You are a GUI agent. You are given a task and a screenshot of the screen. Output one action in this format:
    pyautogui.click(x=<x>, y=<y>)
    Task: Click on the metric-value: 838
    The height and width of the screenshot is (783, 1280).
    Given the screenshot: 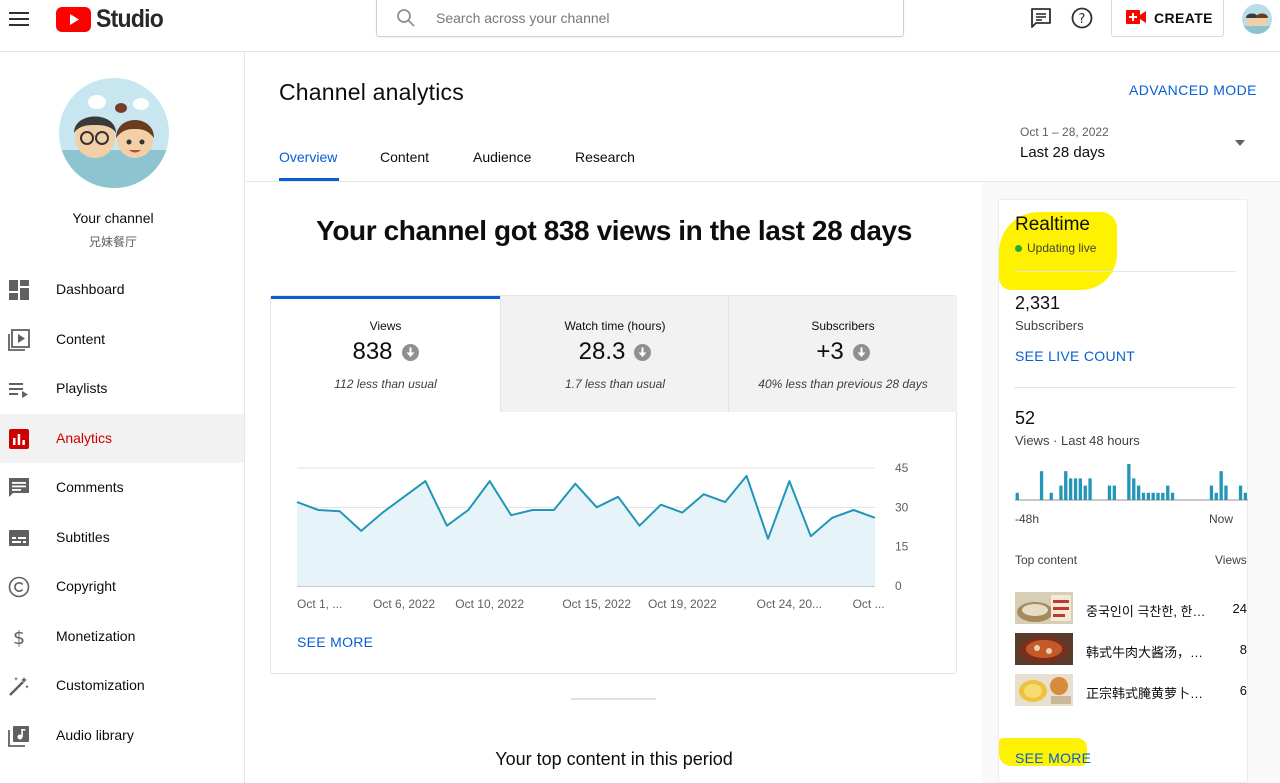 What is the action you would take?
    pyautogui.click(x=372, y=351)
    